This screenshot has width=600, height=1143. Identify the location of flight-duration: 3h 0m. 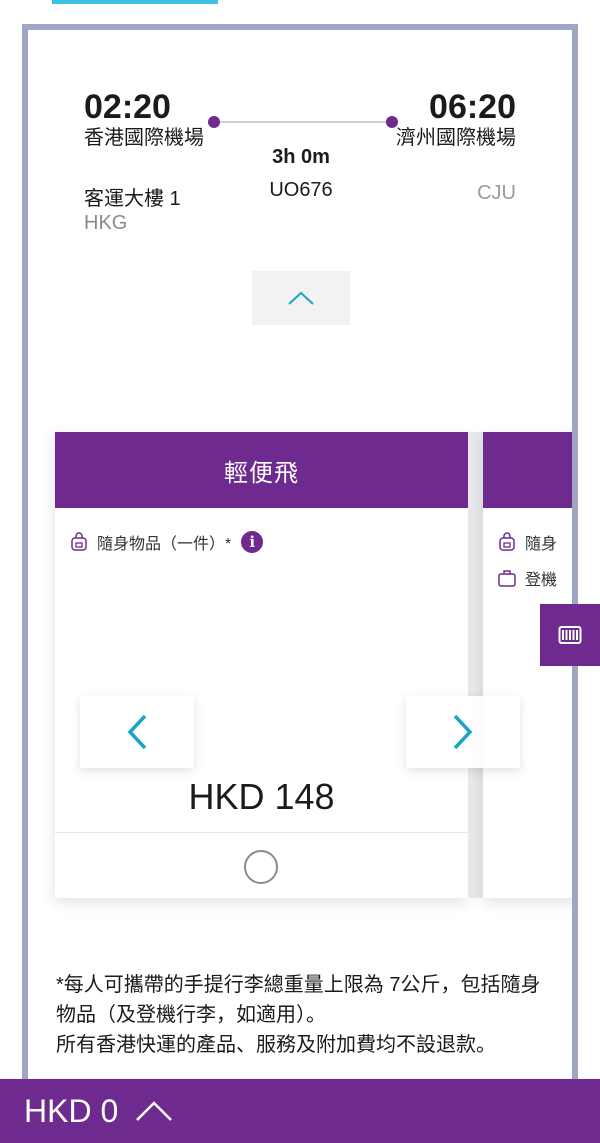
(301, 157).